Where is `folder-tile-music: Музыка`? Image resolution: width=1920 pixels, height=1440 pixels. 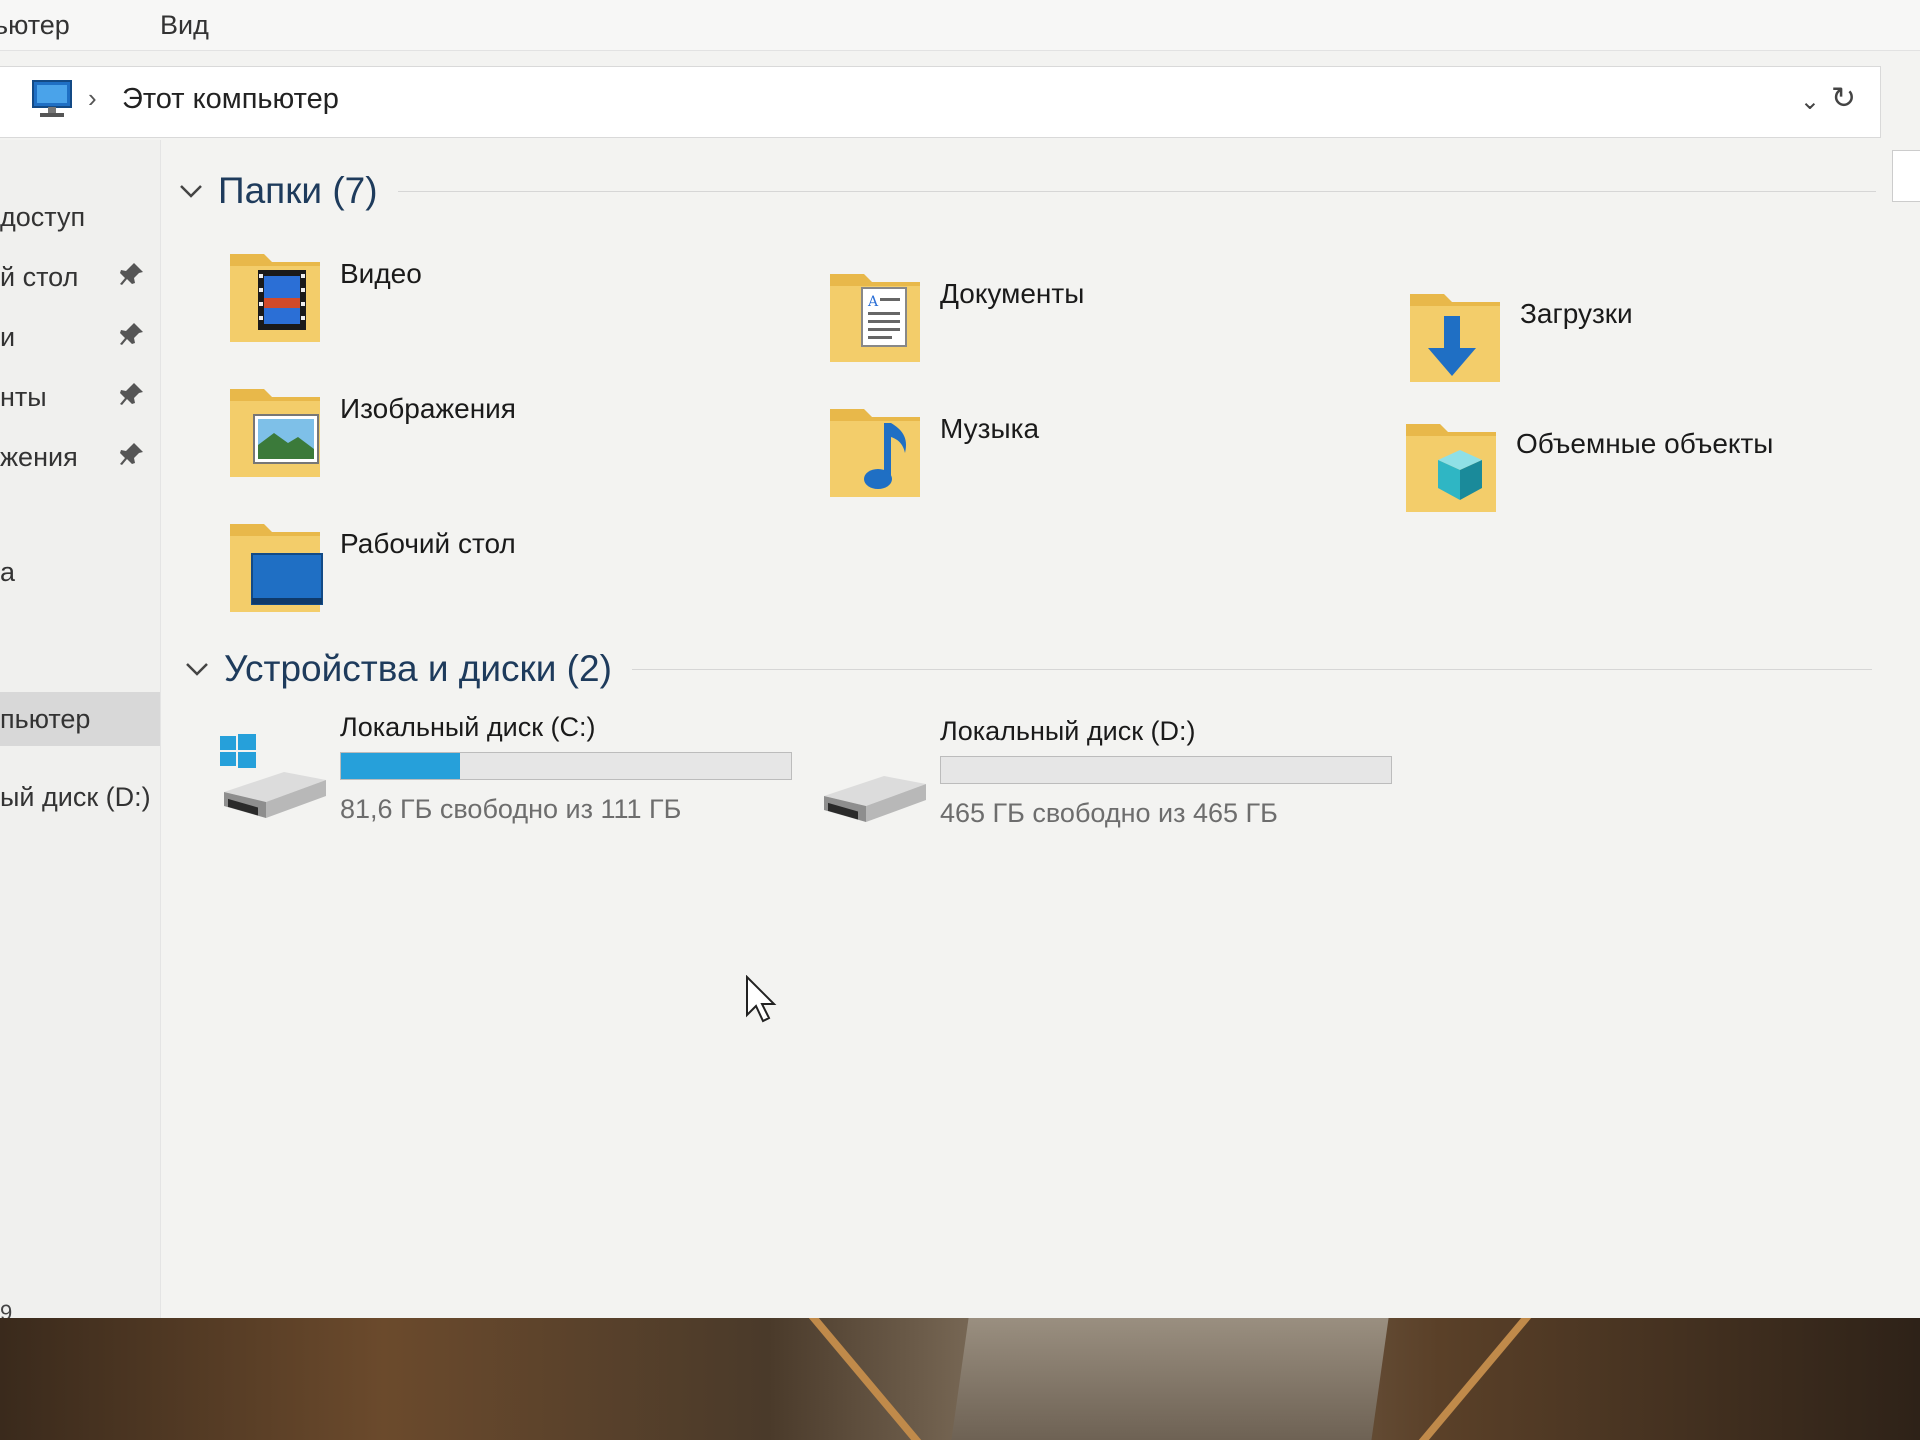
folder-tile-music: Музыка is located at coordinates (1102, 450).